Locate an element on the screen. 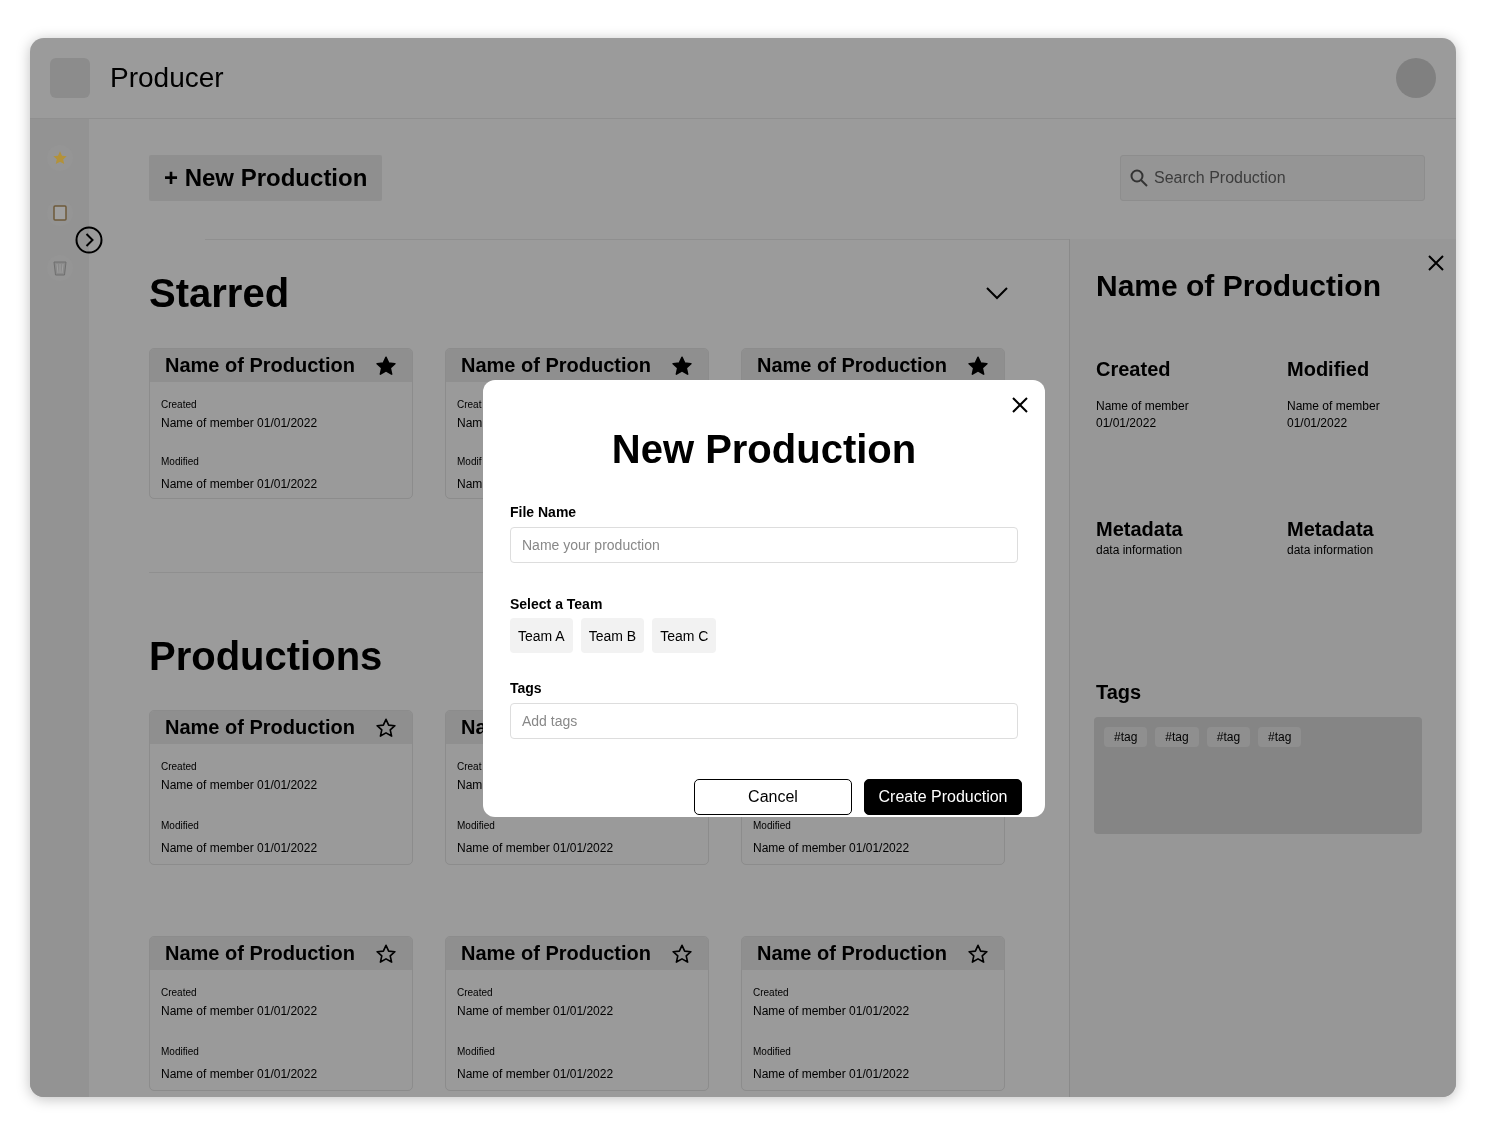 The height and width of the screenshot is (1132, 1500). new-production-button: + New Production is located at coordinates (266, 178).